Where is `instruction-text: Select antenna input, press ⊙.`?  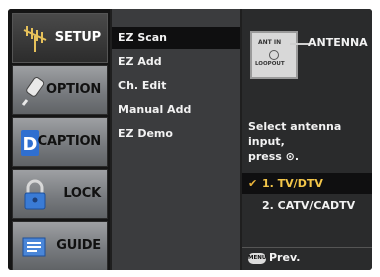
instruction-text: Select antenna input, press ⊙. is located at coordinates (310, 141).